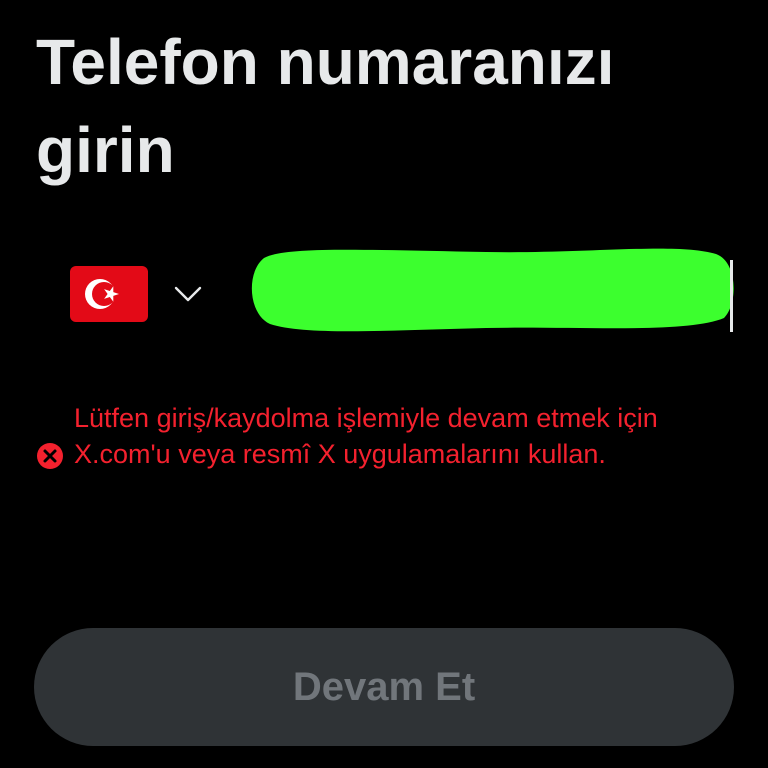 The image size is (768, 768). I want to click on turkey-flag-icon, so click(109, 294).